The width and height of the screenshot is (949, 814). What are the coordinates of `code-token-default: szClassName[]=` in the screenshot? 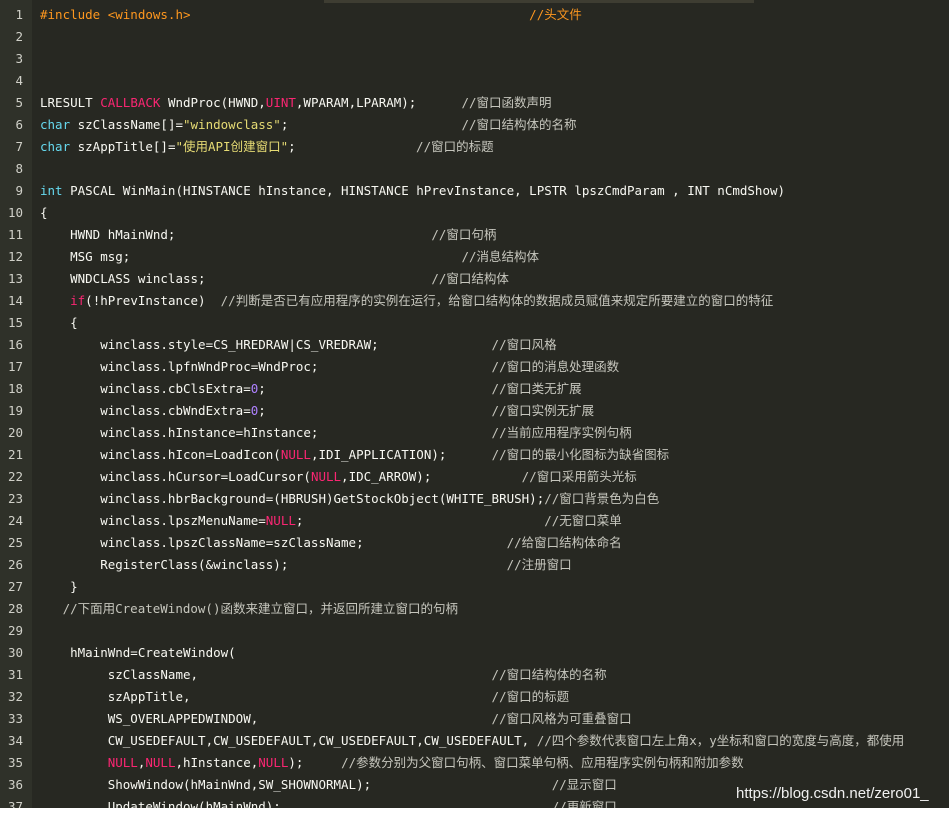 It's located at (126, 124).